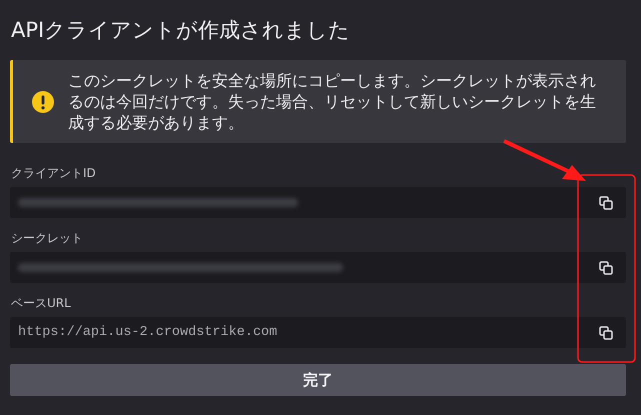 This screenshot has width=641, height=415. What do you see at coordinates (41, 303) in the screenshot?
I see `field-label: ベースURL` at bounding box center [41, 303].